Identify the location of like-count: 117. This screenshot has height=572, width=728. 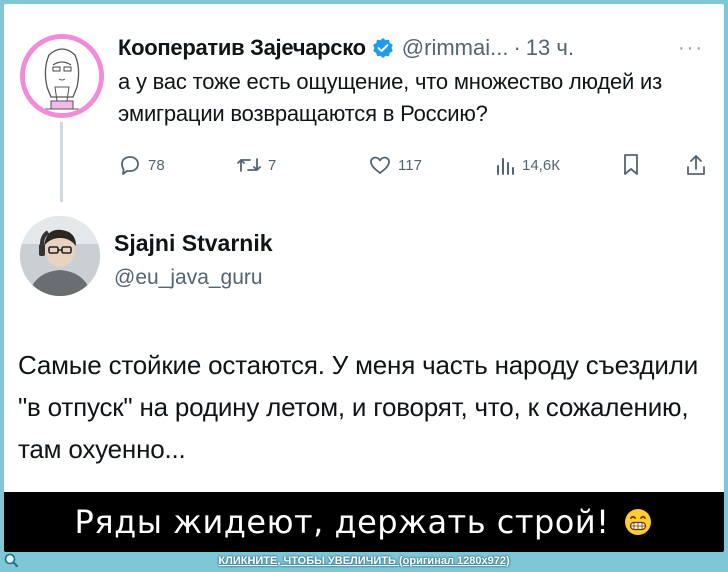
(410, 165).